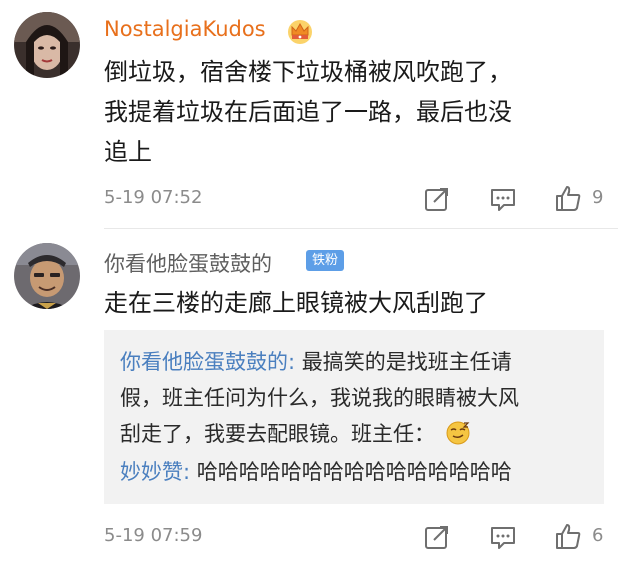 This screenshot has height=564, width=618. I want to click on divider, so click(361, 228).